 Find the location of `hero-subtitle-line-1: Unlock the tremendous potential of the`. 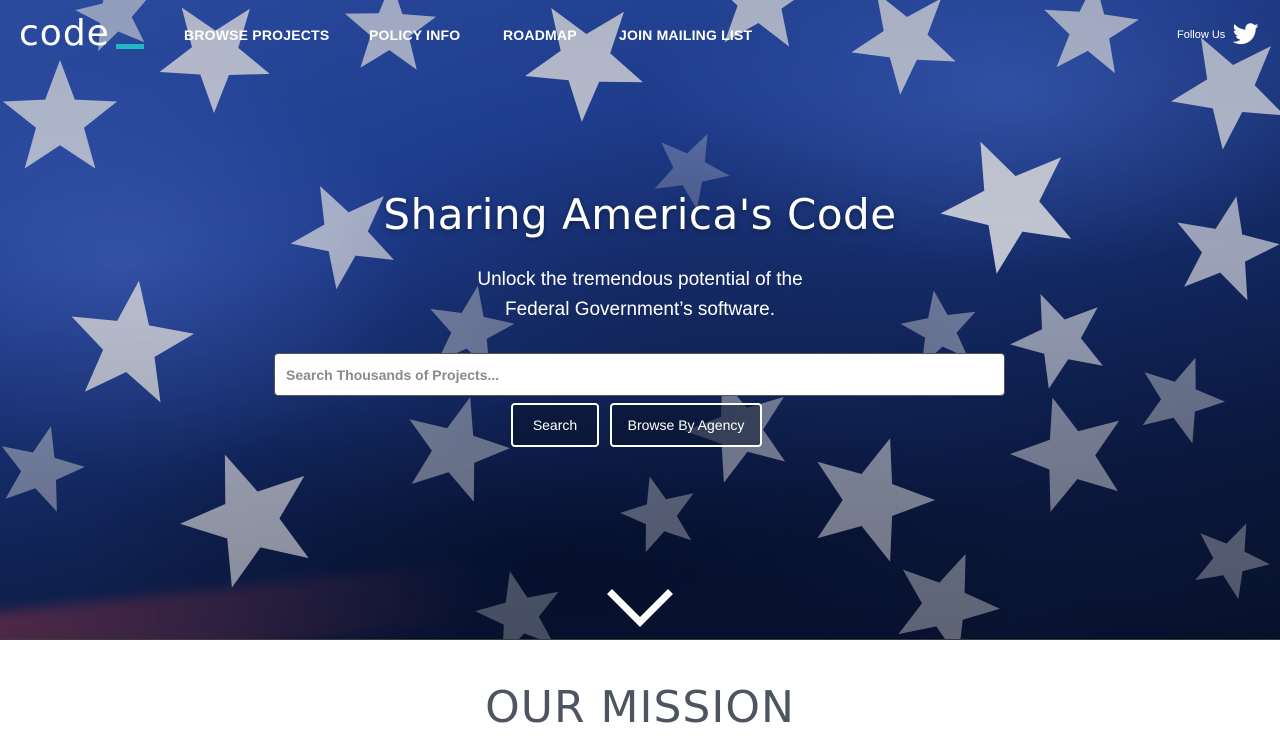

hero-subtitle-line-1: Unlock the tremendous potential of the is located at coordinates (640, 279).